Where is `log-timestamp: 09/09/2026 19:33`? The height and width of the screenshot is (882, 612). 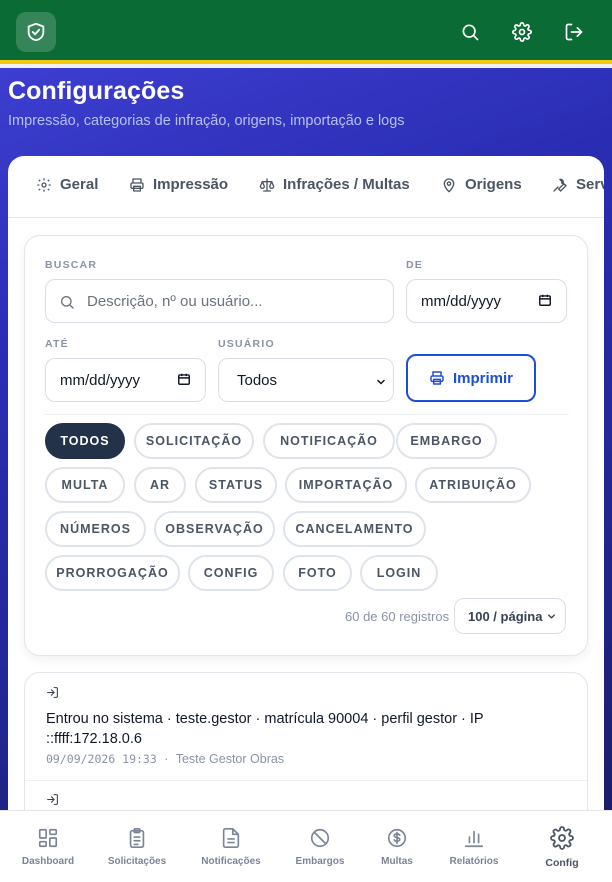
log-timestamp: 09/09/2026 19:33 is located at coordinates (101, 759).